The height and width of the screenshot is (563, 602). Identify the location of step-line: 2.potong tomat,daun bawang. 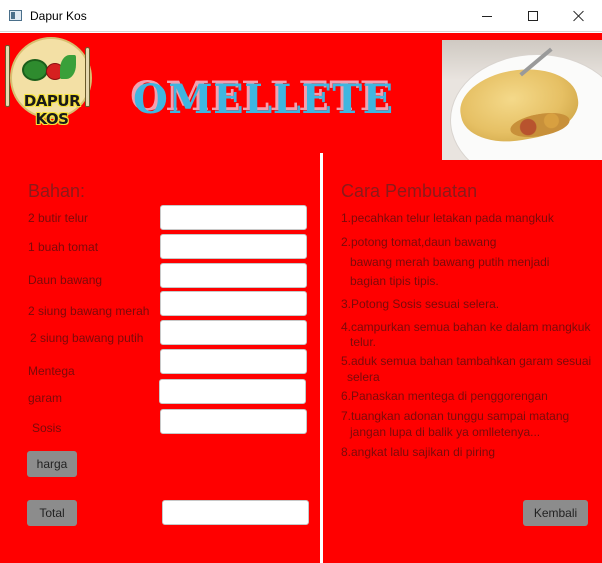
(419, 242).